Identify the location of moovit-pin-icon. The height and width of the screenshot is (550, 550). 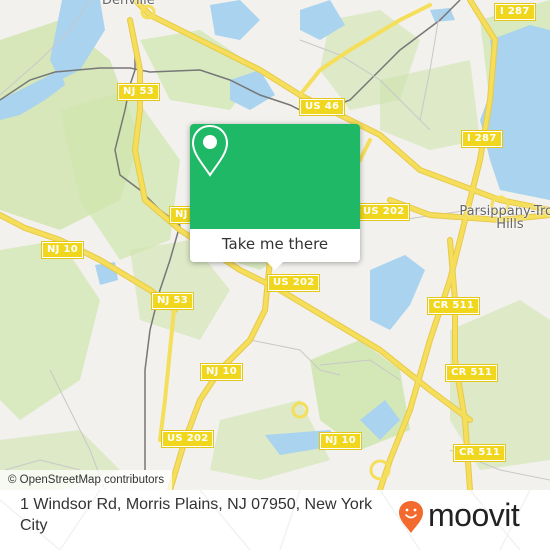
(411, 517).